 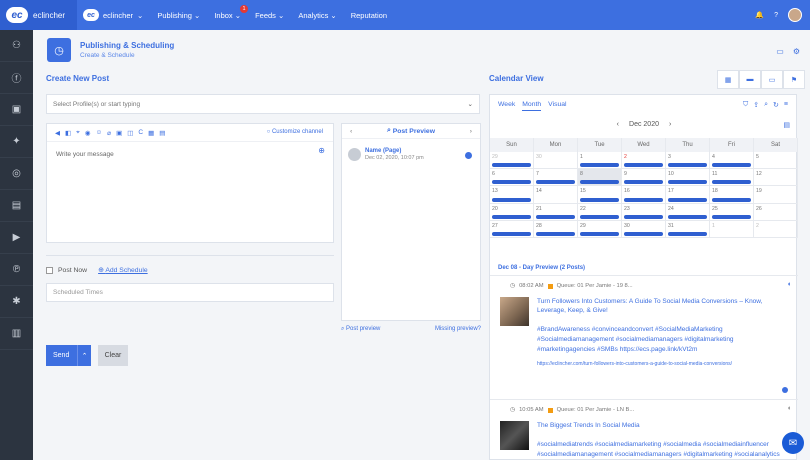 What do you see at coordinates (321, 150) in the screenshot?
I see `add-icon: ⊕` at bounding box center [321, 150].